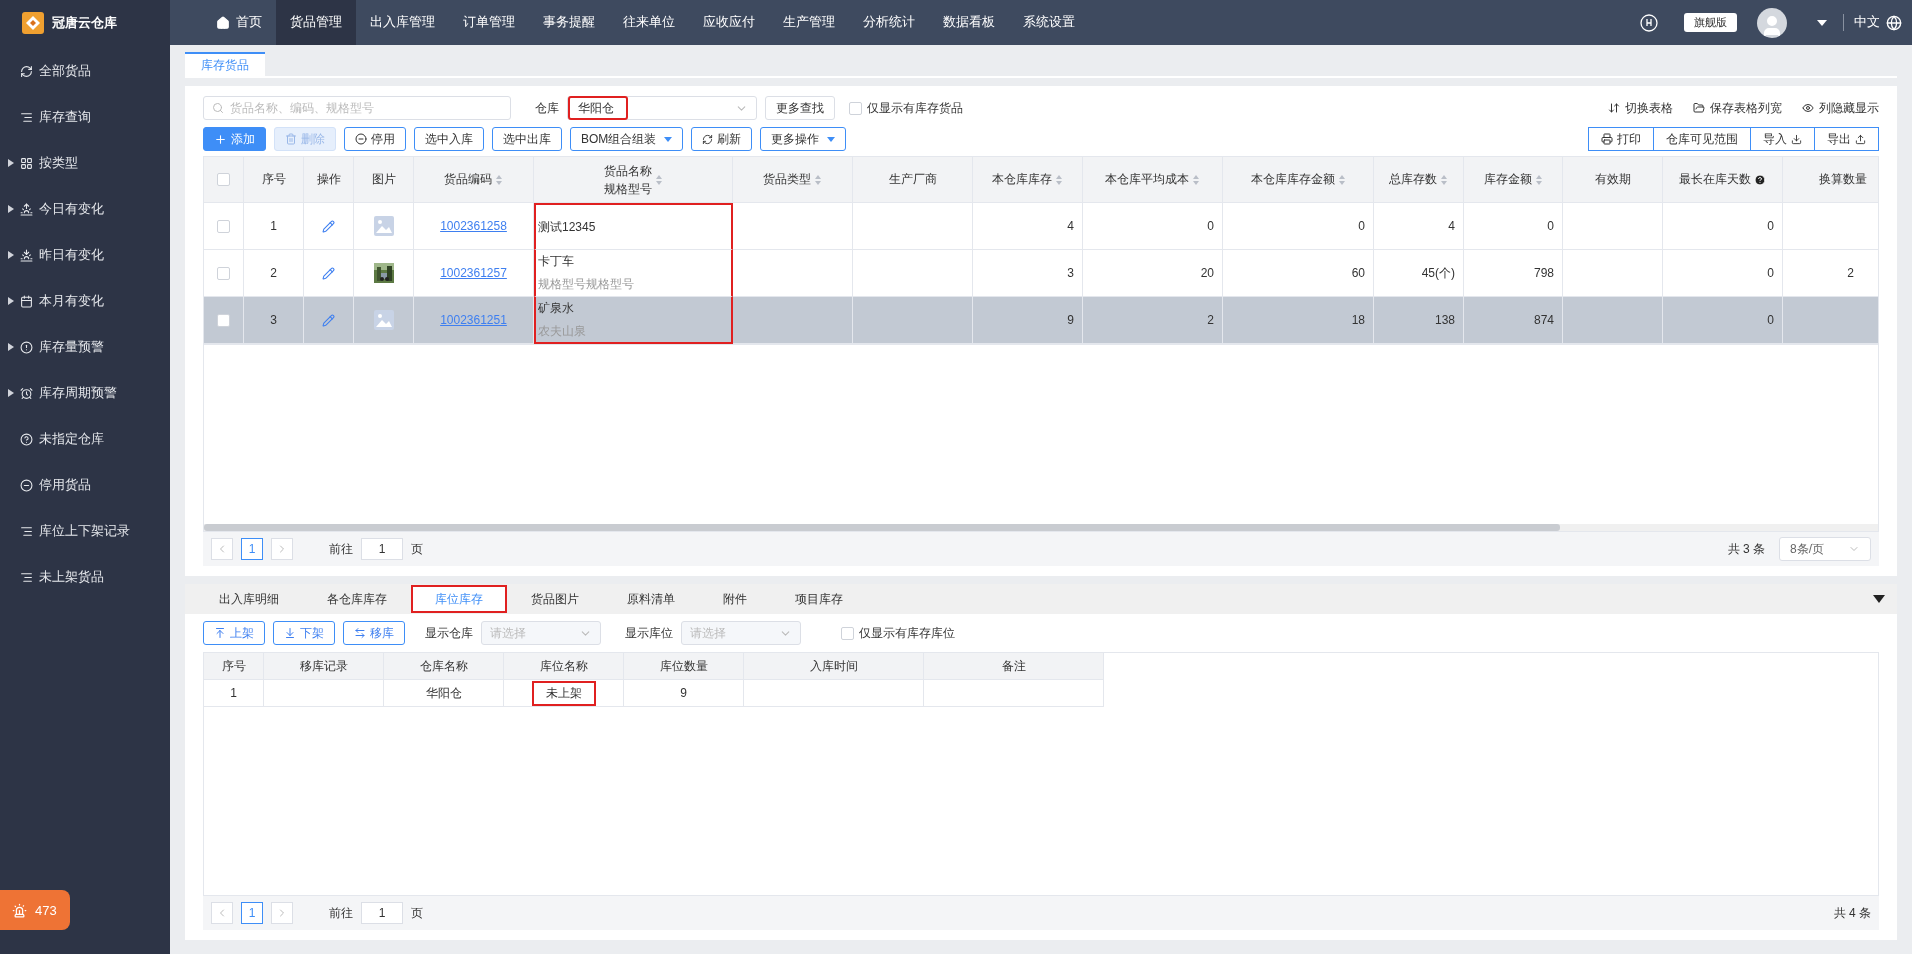  What do you see at coordinates (1864, 22) in the screenshot?
I see `language-link: 中文` at bounding box center [1864, 22].